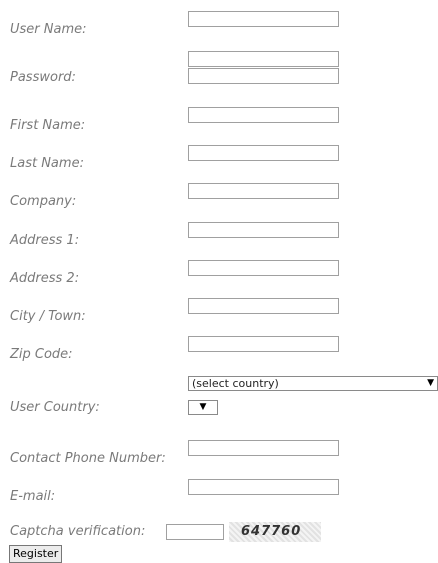  I want to click on city-input, so click(263, 306).